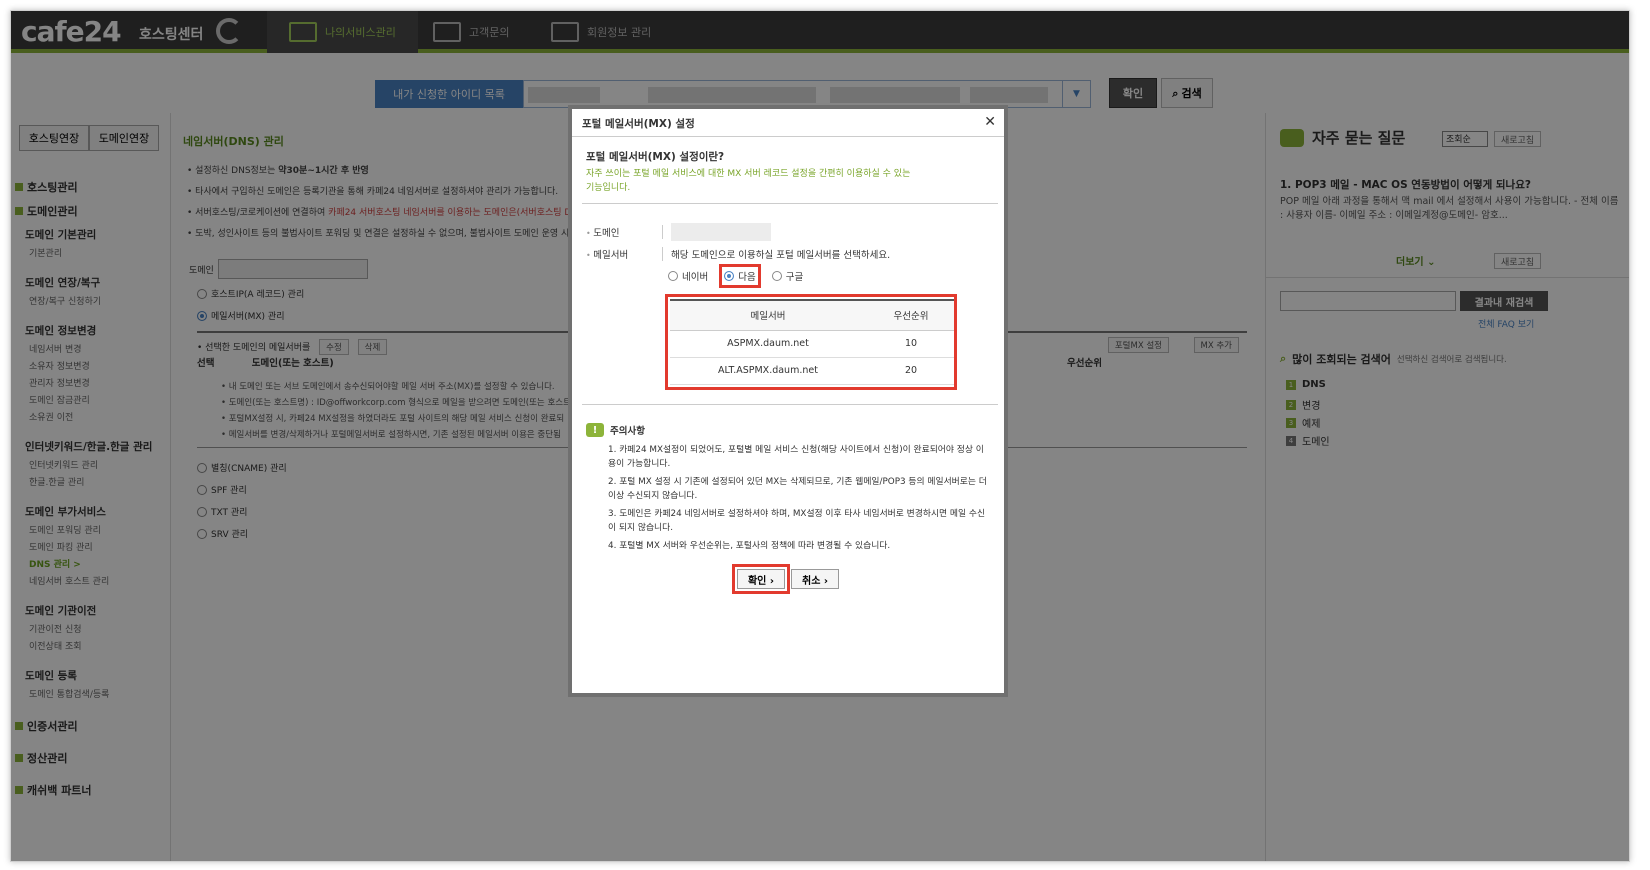 Image resolution: width=1650 pixels, height=870 pixels. Describe the element at coordinates (721, 232) in the screenshot. I see `modal-domain-value` at that location.